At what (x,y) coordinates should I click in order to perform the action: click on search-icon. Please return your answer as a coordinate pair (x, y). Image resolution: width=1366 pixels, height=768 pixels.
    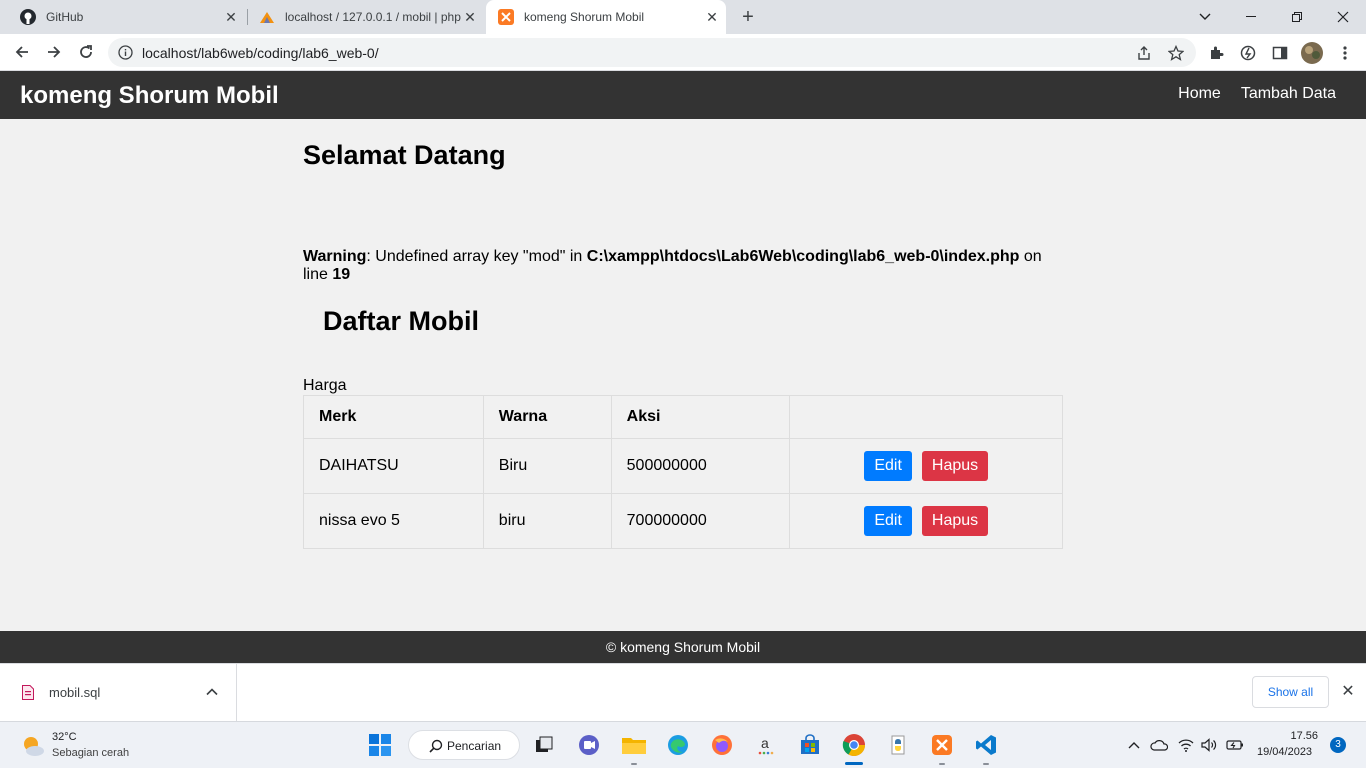
    Looking at the image, I should click on (436, 748).